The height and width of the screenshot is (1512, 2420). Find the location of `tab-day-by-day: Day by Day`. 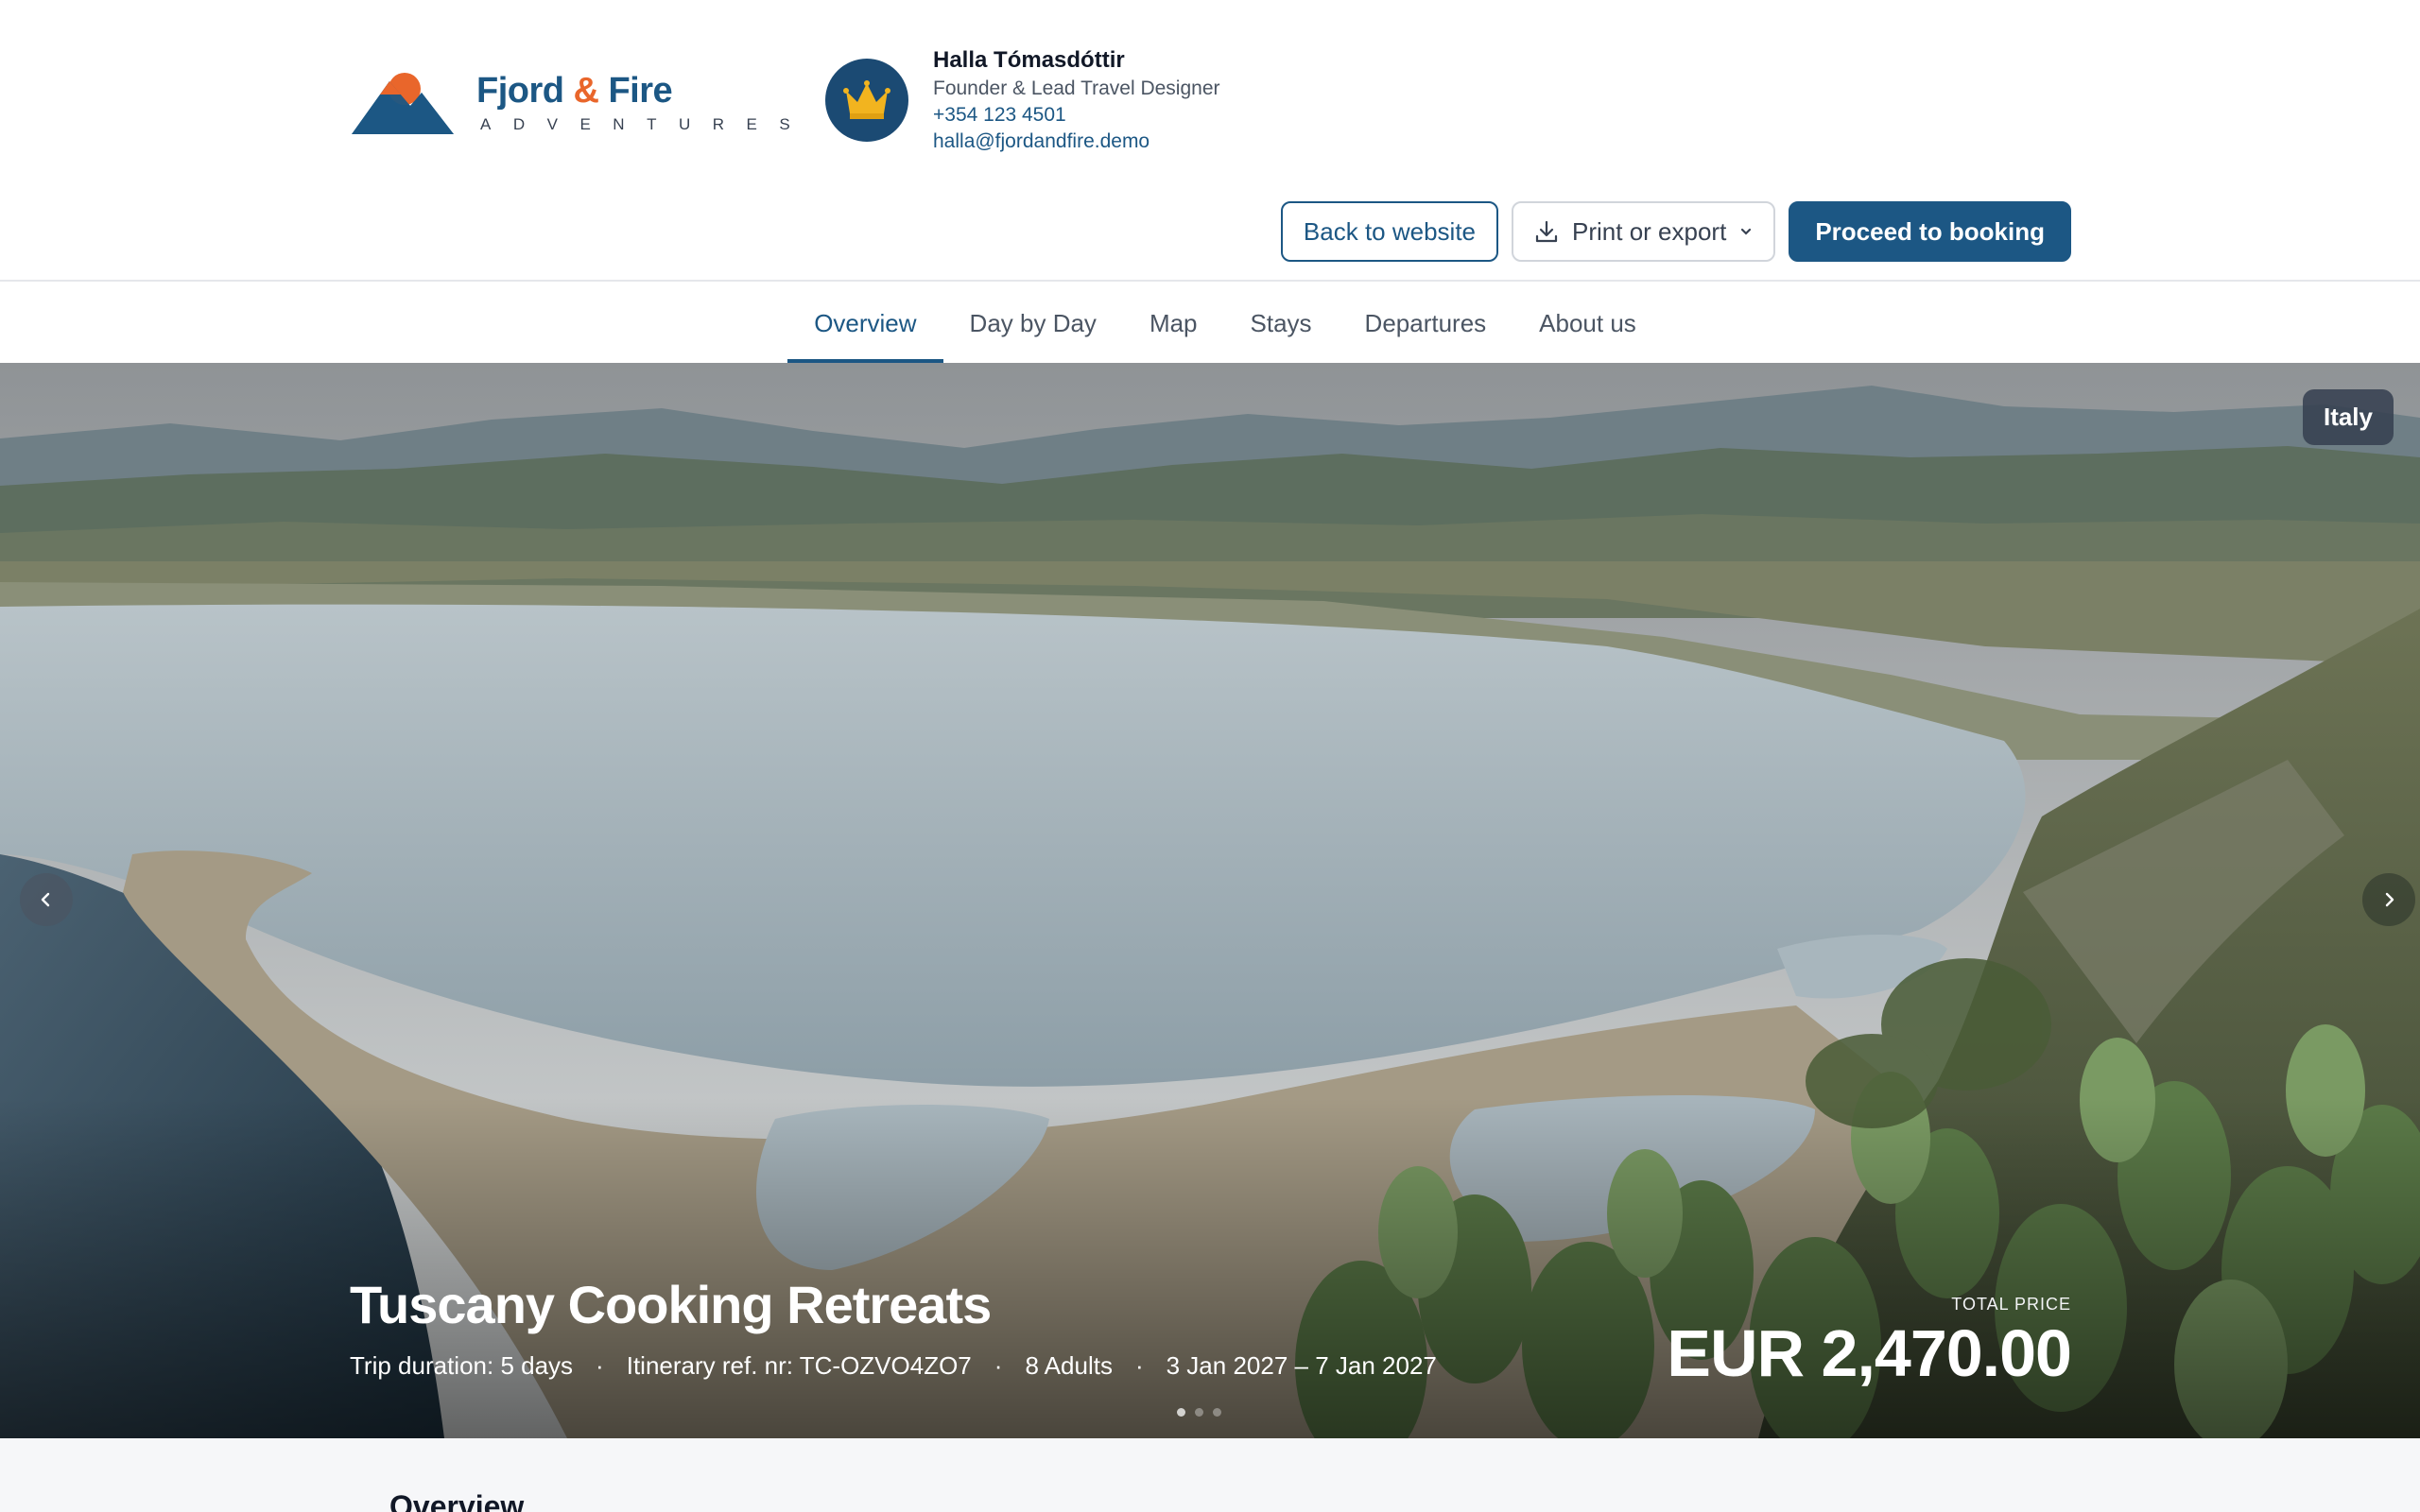

tab-day-by-day: Day by Day is located at coordinates (1033, 323).